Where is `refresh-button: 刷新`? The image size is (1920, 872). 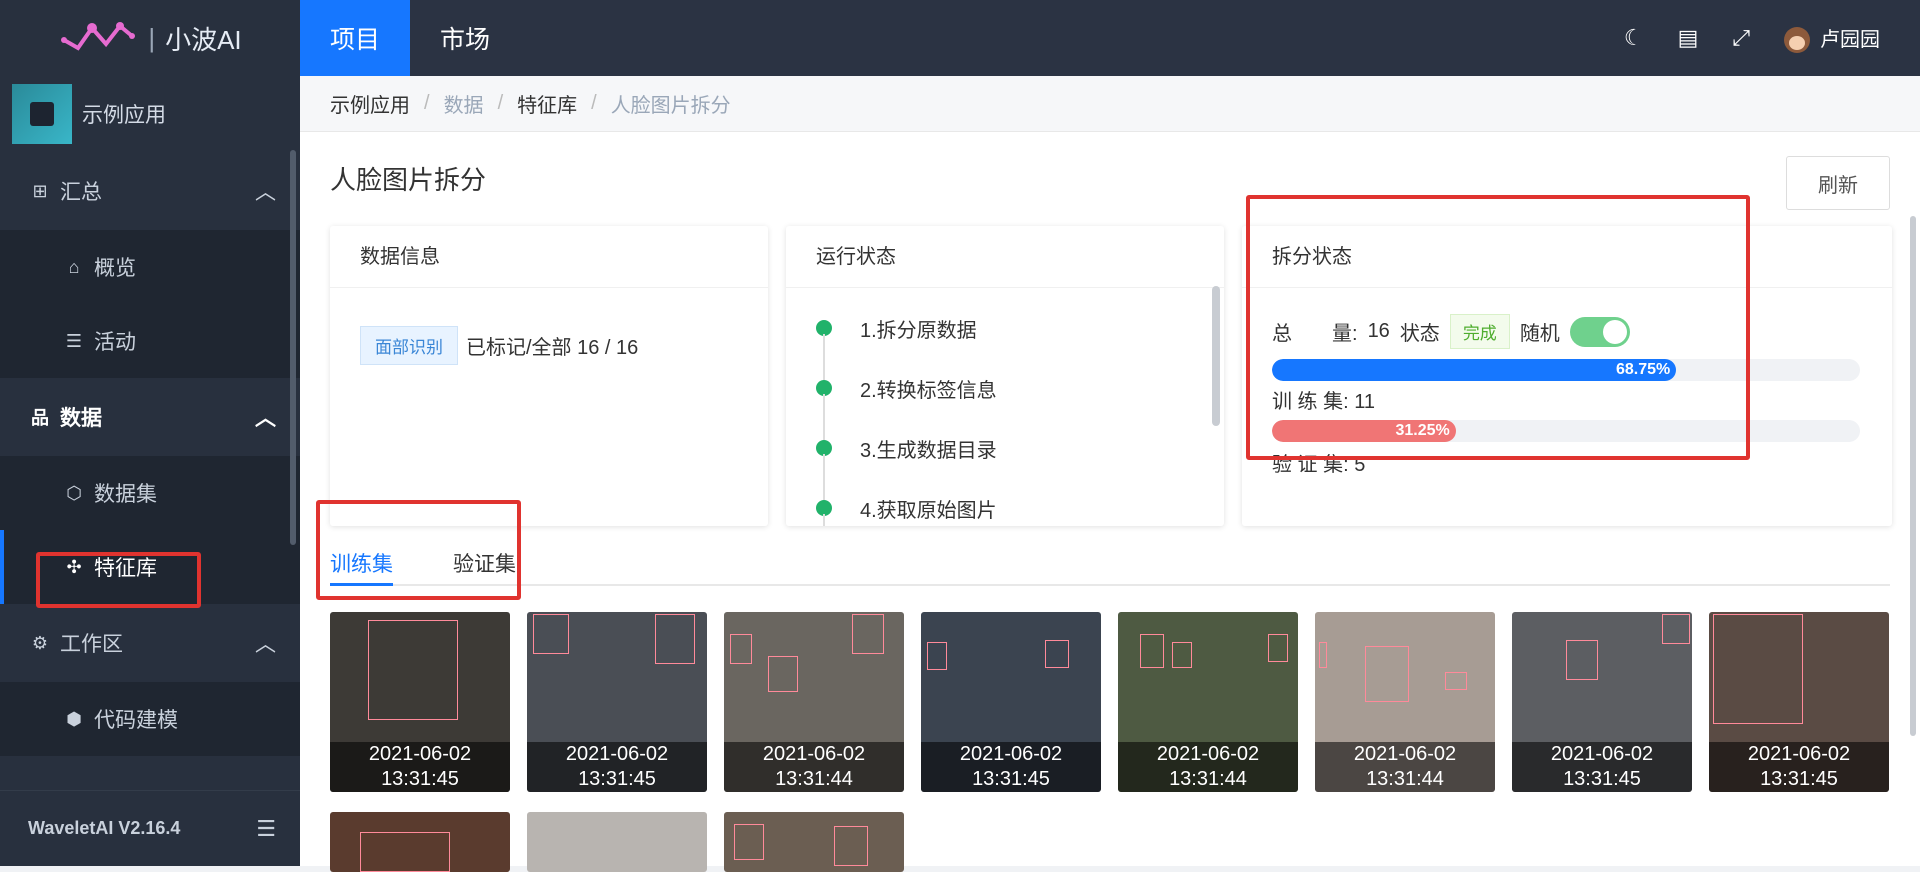 refresh-button: 刷新 is located at coordinates (1838, 183).